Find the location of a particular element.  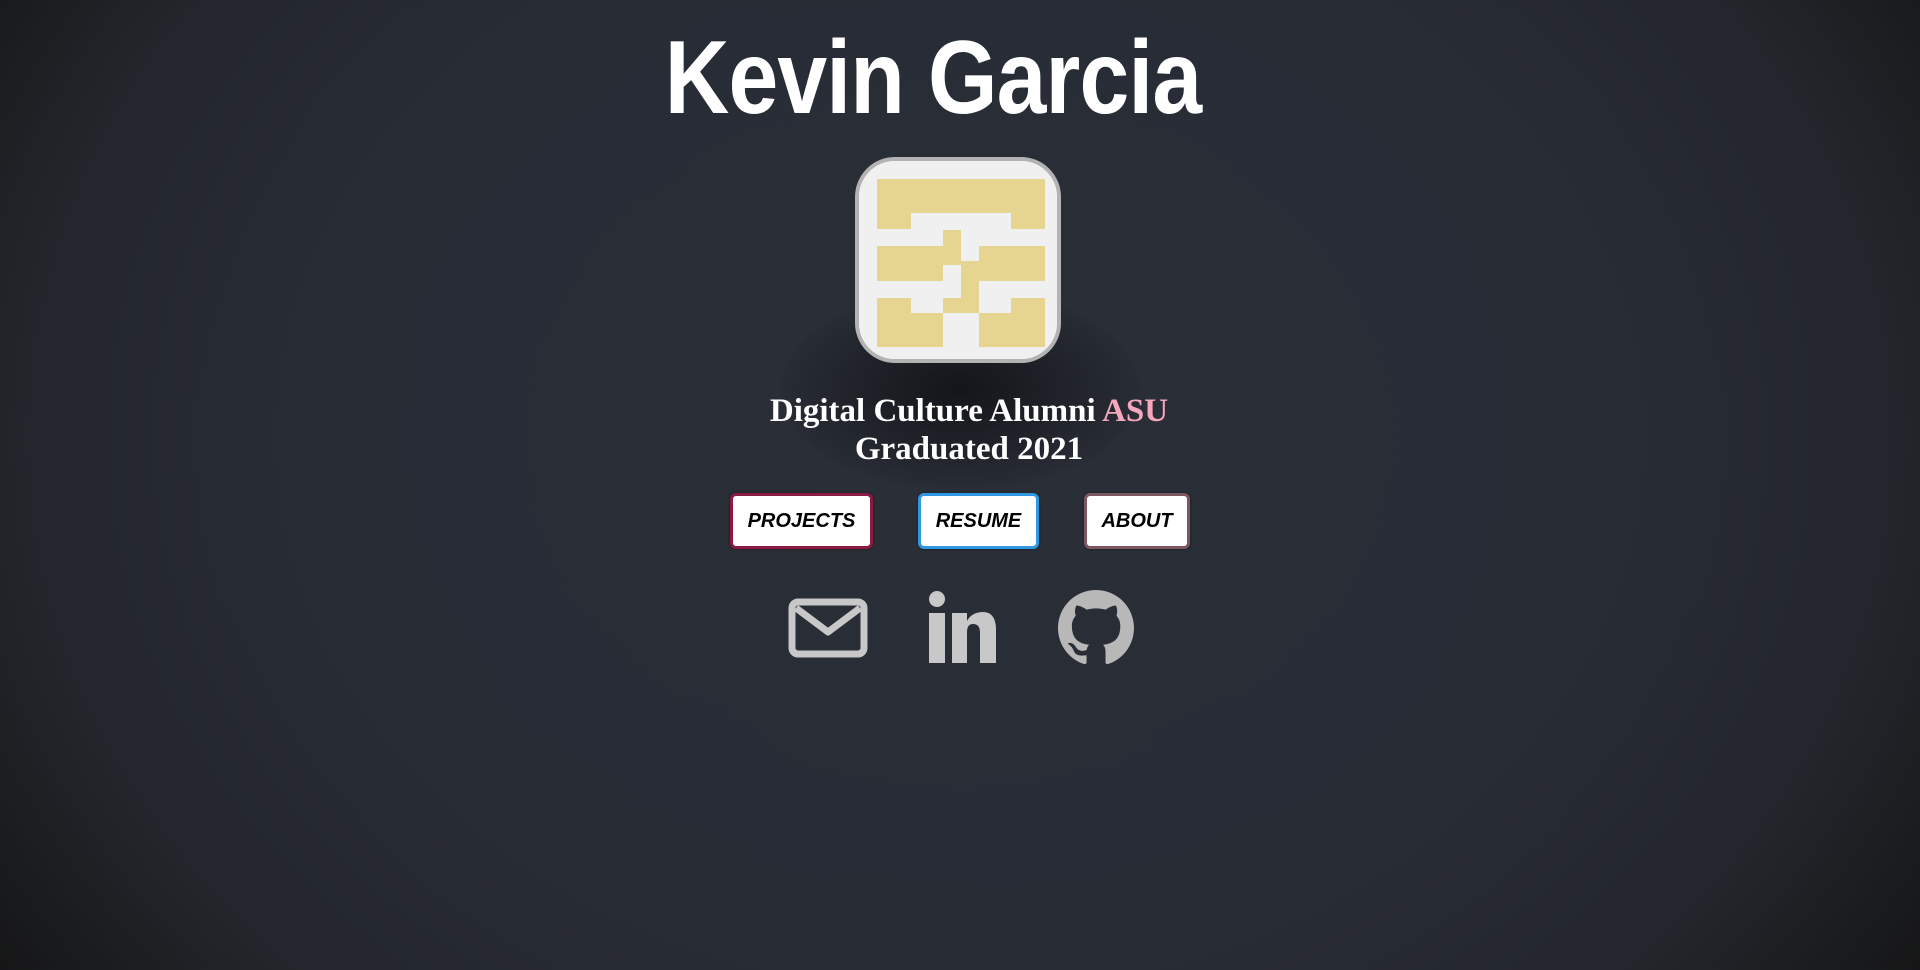

email-icon is located at coordinates (828, 628).